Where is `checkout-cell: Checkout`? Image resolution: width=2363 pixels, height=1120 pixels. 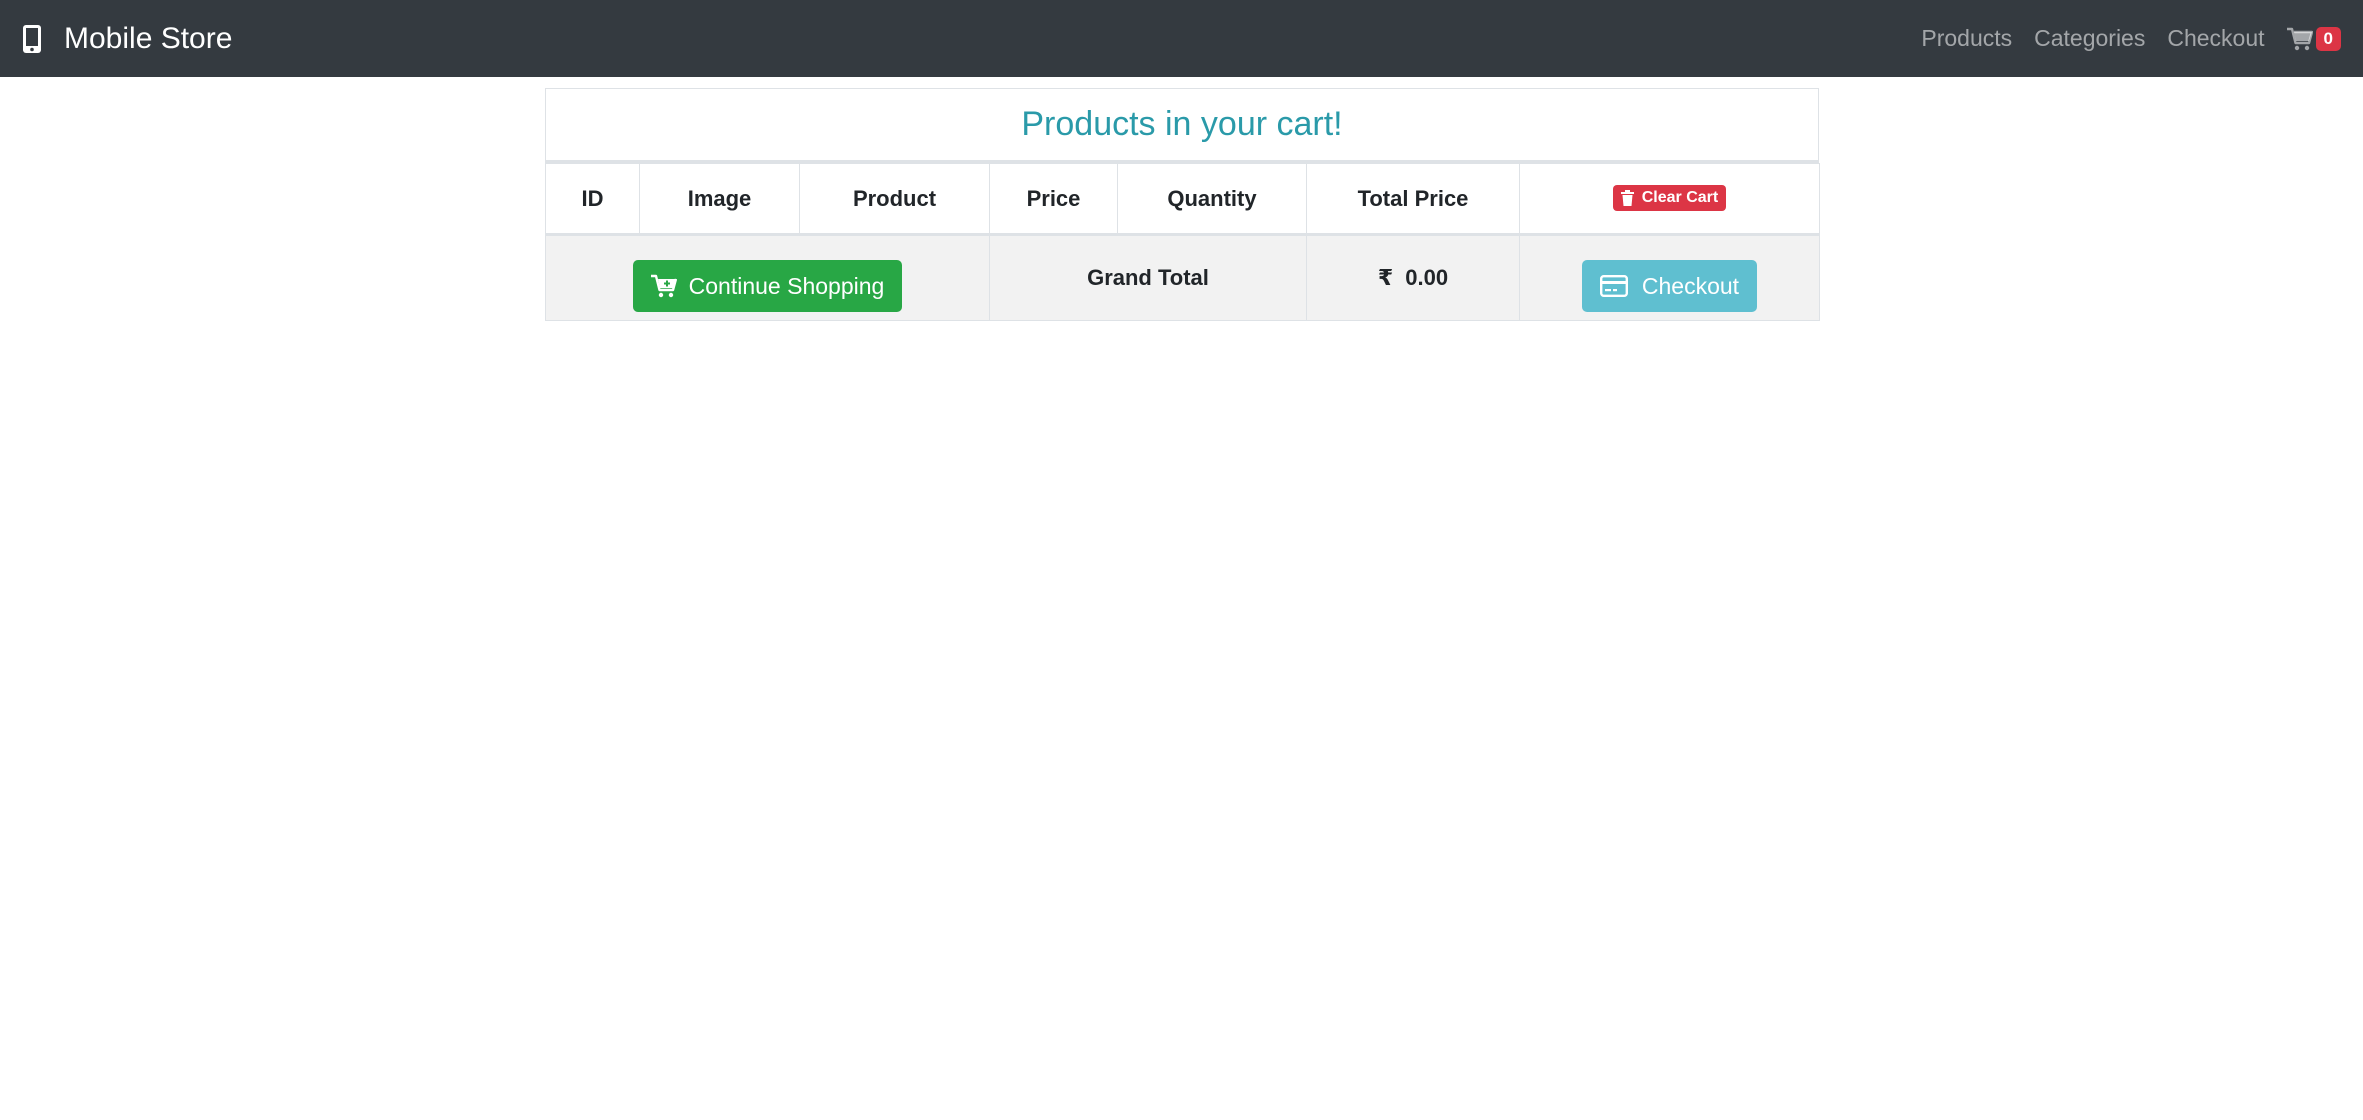 checkout-cell: Checkout is located at coordinates (1669, 277).